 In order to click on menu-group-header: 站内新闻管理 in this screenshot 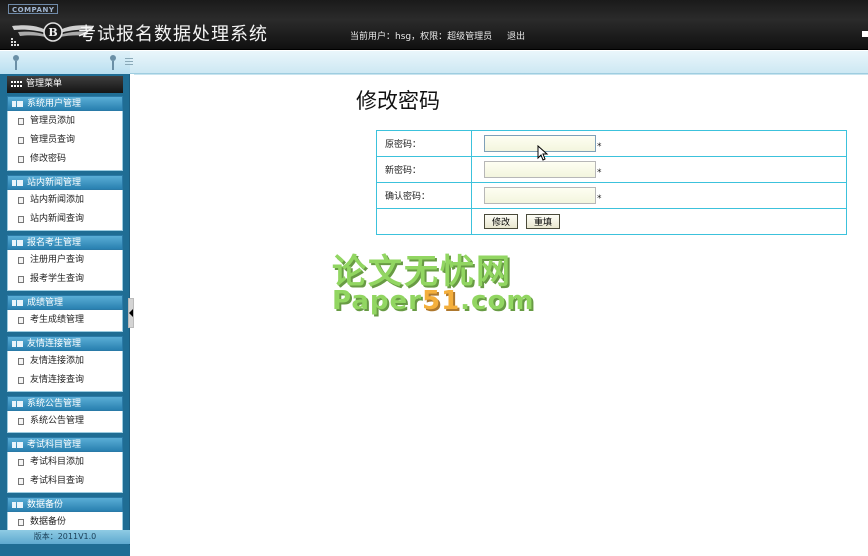, I will do `click(65, 182)`.